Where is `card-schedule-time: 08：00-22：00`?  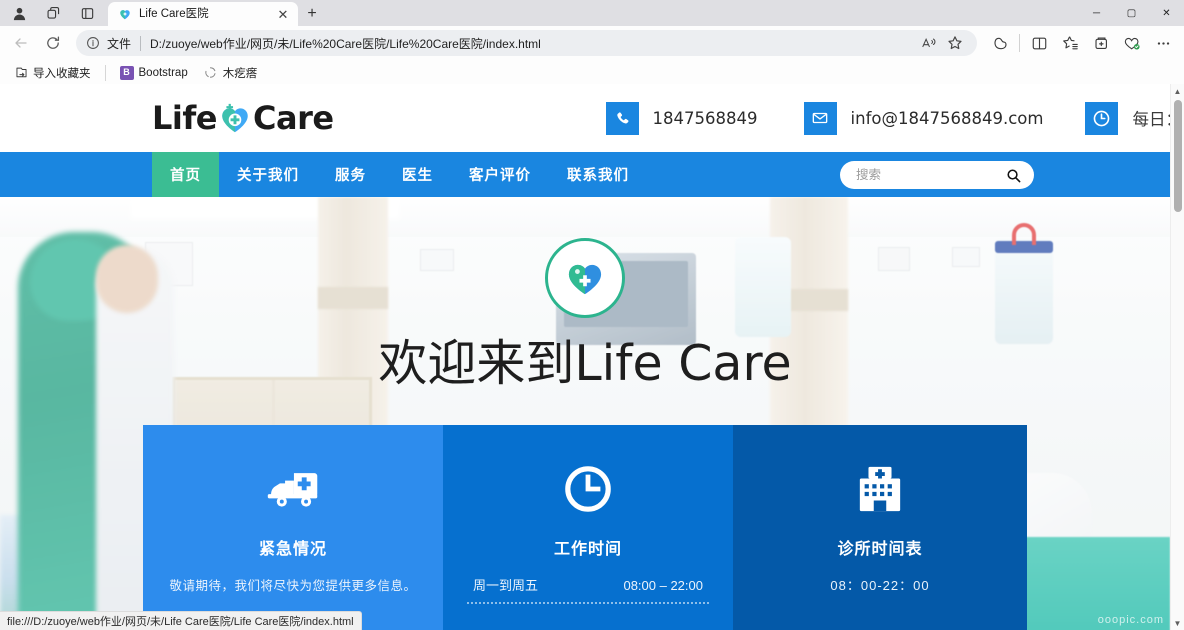 card-schedule-time: 08：00-22：00 is located at coordinates (880, 585).